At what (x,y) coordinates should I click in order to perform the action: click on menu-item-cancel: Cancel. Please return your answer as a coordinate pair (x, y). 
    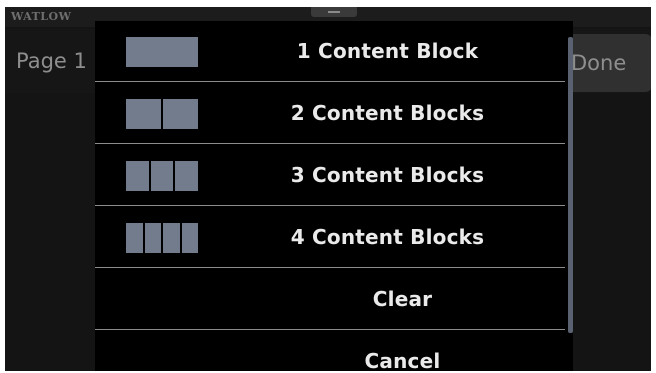
    Looking at the image, I should click on (330, 351).